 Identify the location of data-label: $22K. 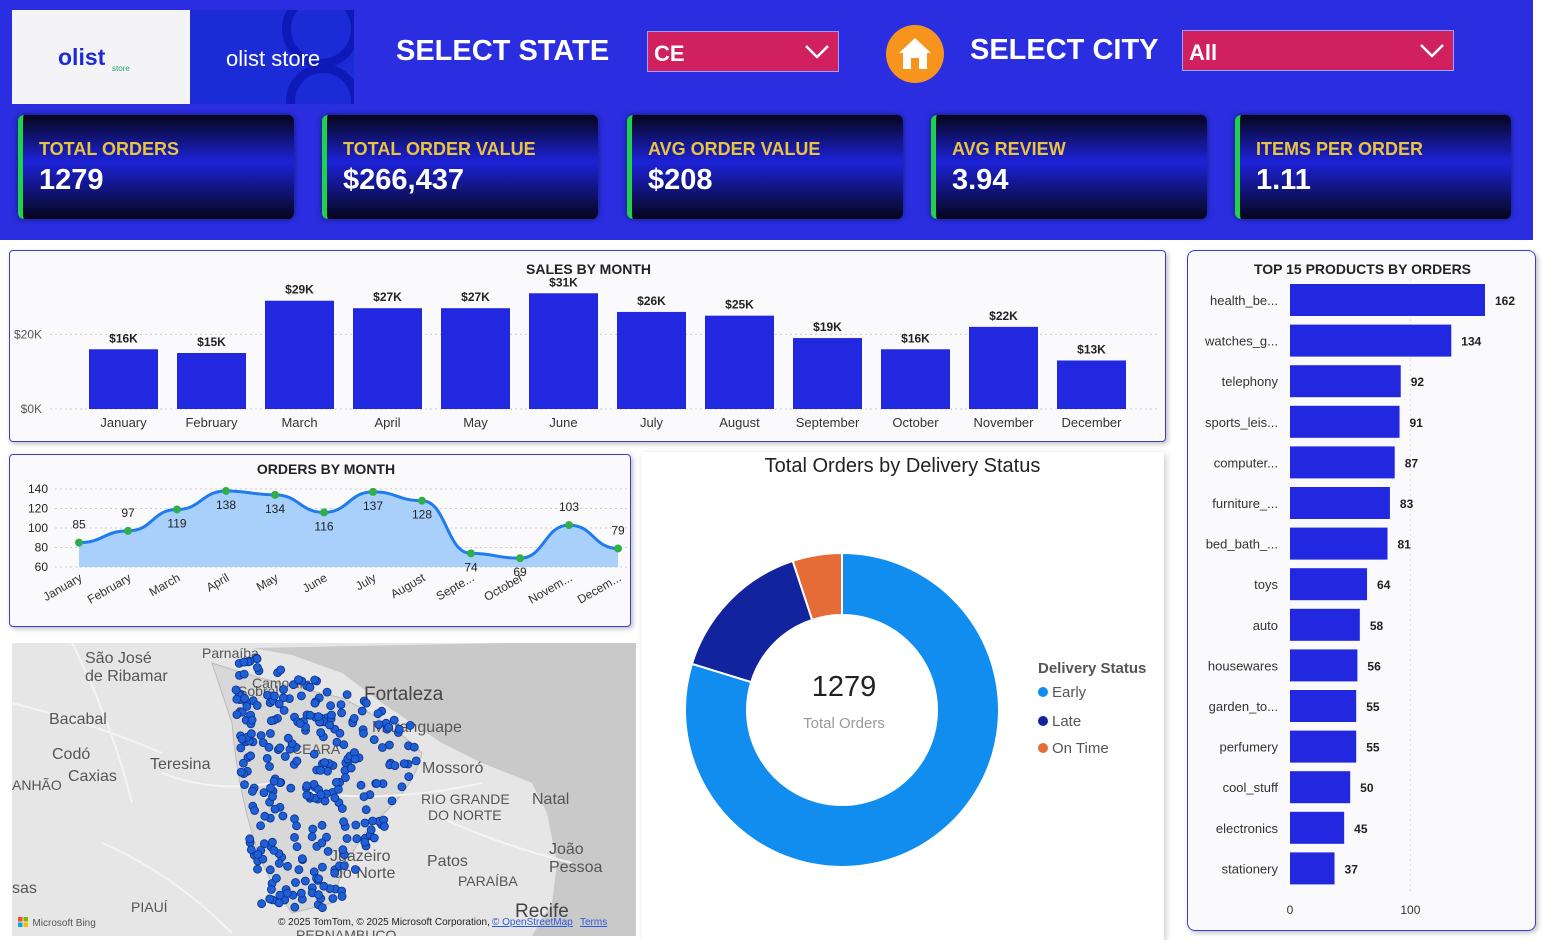
(1003, 316).